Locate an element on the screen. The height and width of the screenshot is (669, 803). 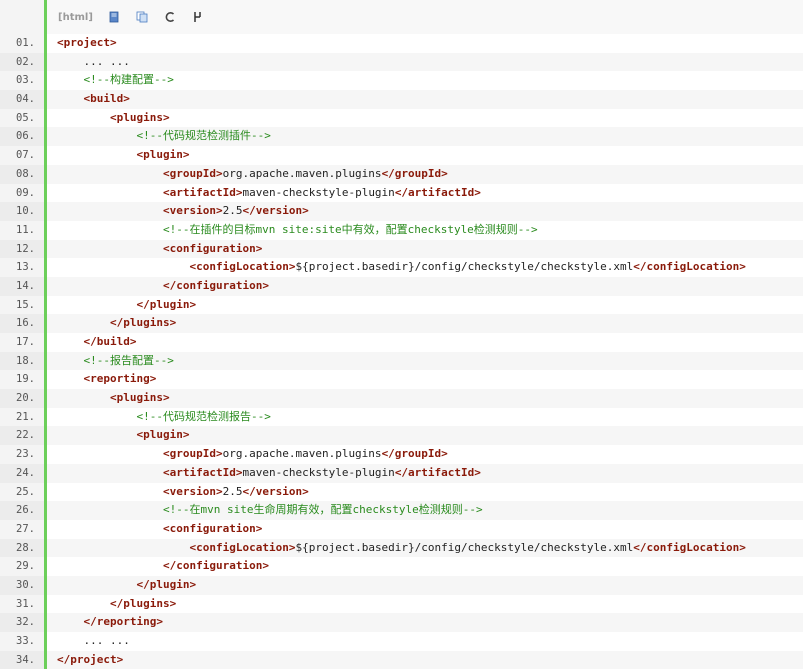
xml-tag: </version> is located at coordinates (275, 211).